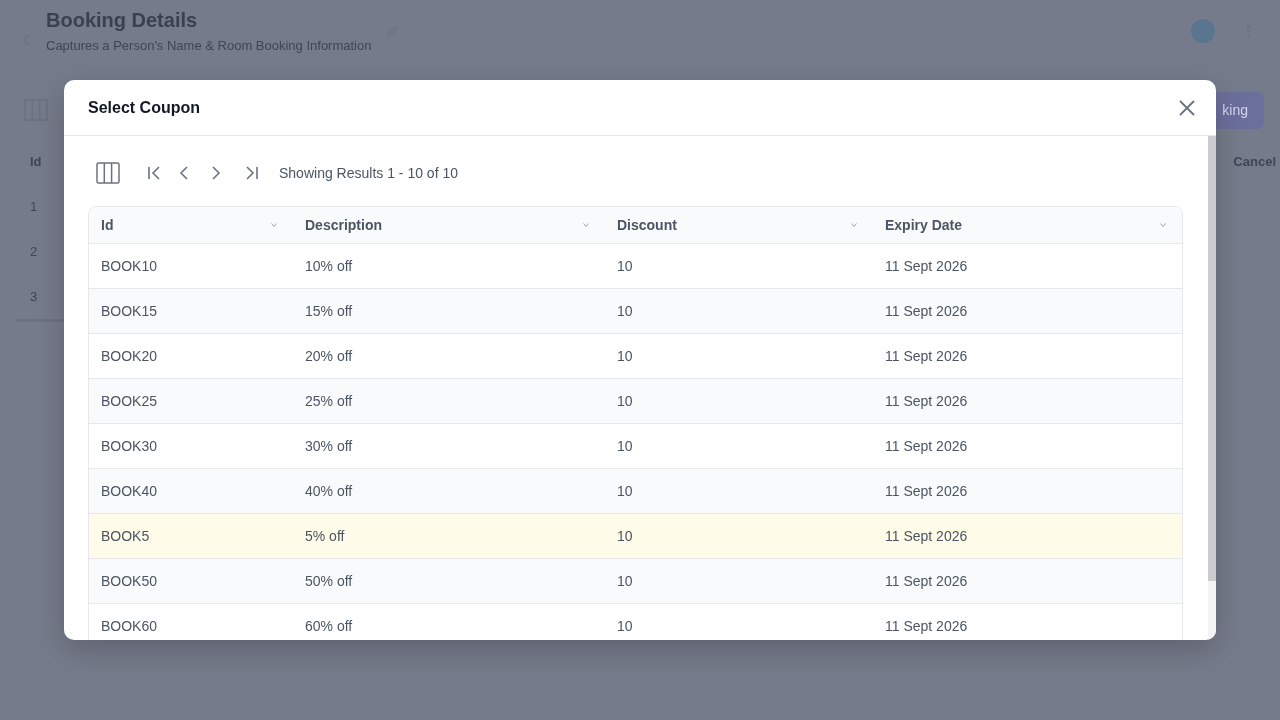  What do you see at coordinates (216, 173) in the screenshot?
I see `next-page-icon` at bounding box center [216, 173].